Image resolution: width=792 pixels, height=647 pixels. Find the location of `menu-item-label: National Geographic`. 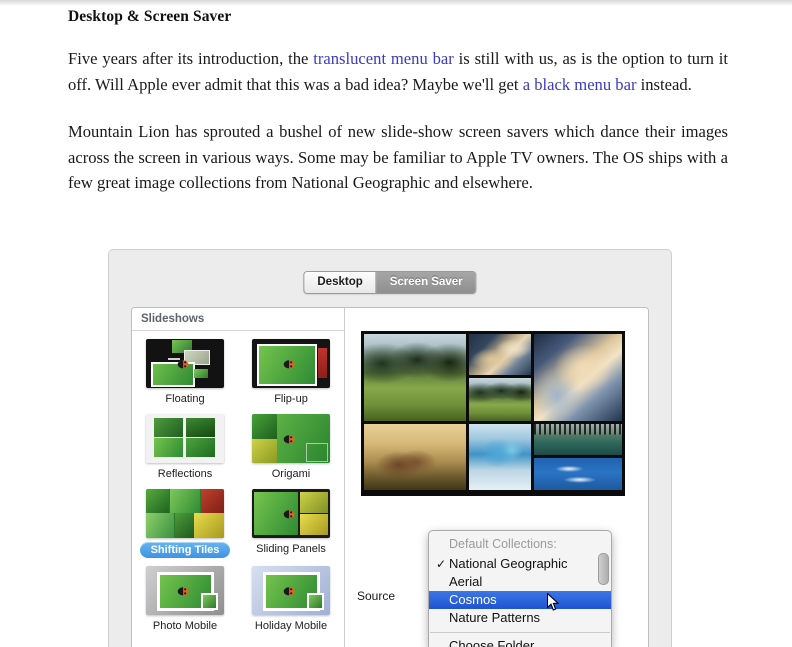

menu-item-label: National Geographic is located at coordinates (508, 563).